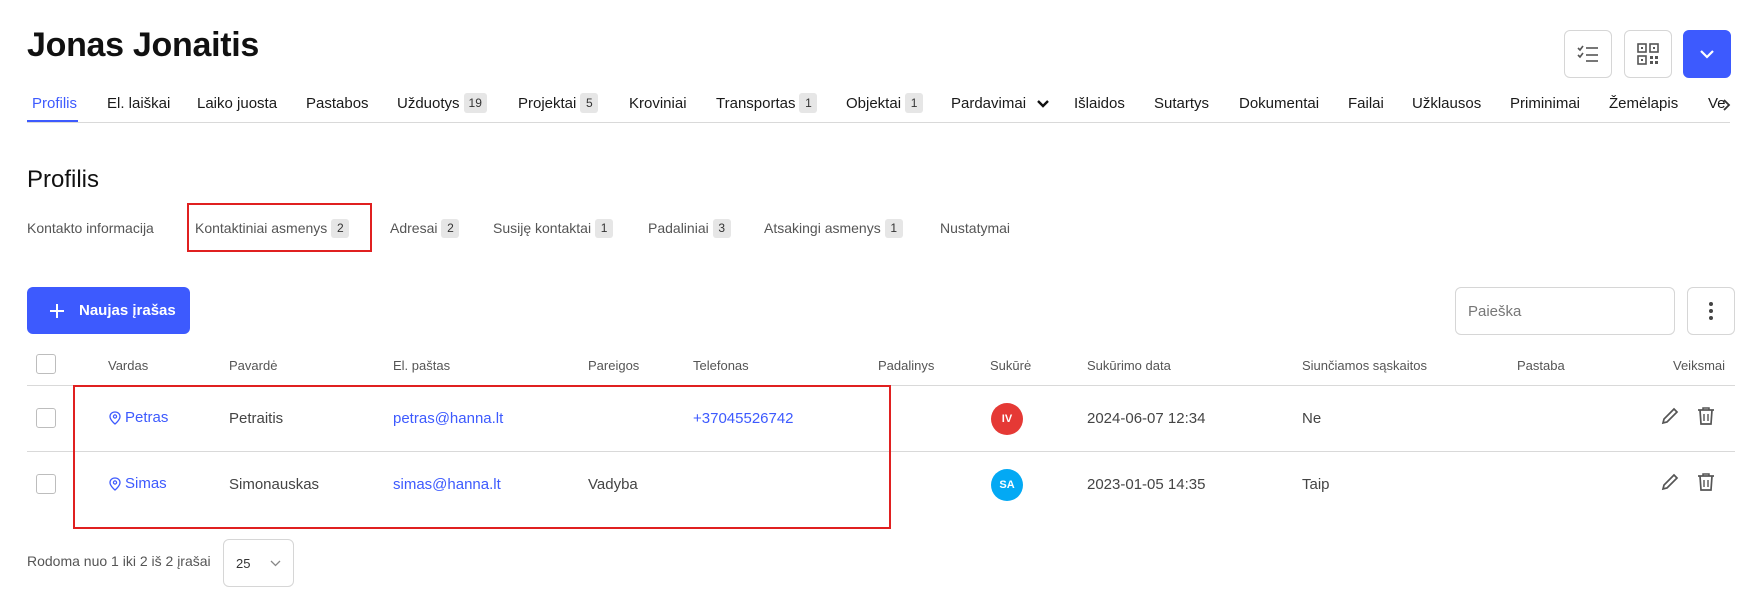 This screenshot has height=612, width=1762. Describe the element at coordinates (442, 103) in the screenshot. I see `tab-uzduotys: Užduotys 19` at that location.